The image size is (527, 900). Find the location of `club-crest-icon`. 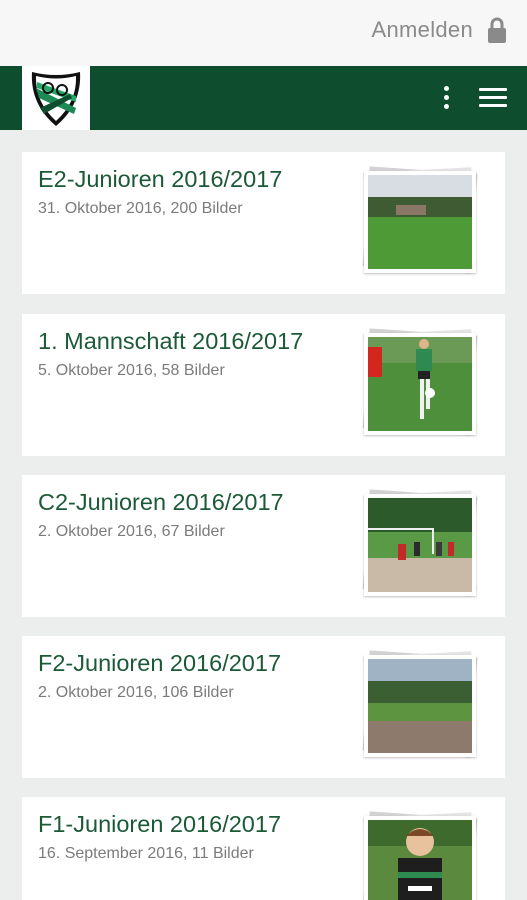

club-crest-icon is located at coordinates (56, 99).